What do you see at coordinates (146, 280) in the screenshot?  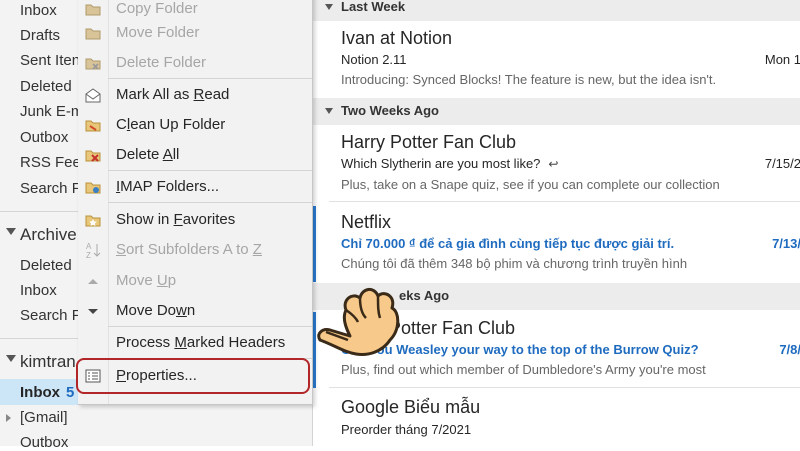 I see `menu-item-label: Move Up` at bounding box center [146, 280].